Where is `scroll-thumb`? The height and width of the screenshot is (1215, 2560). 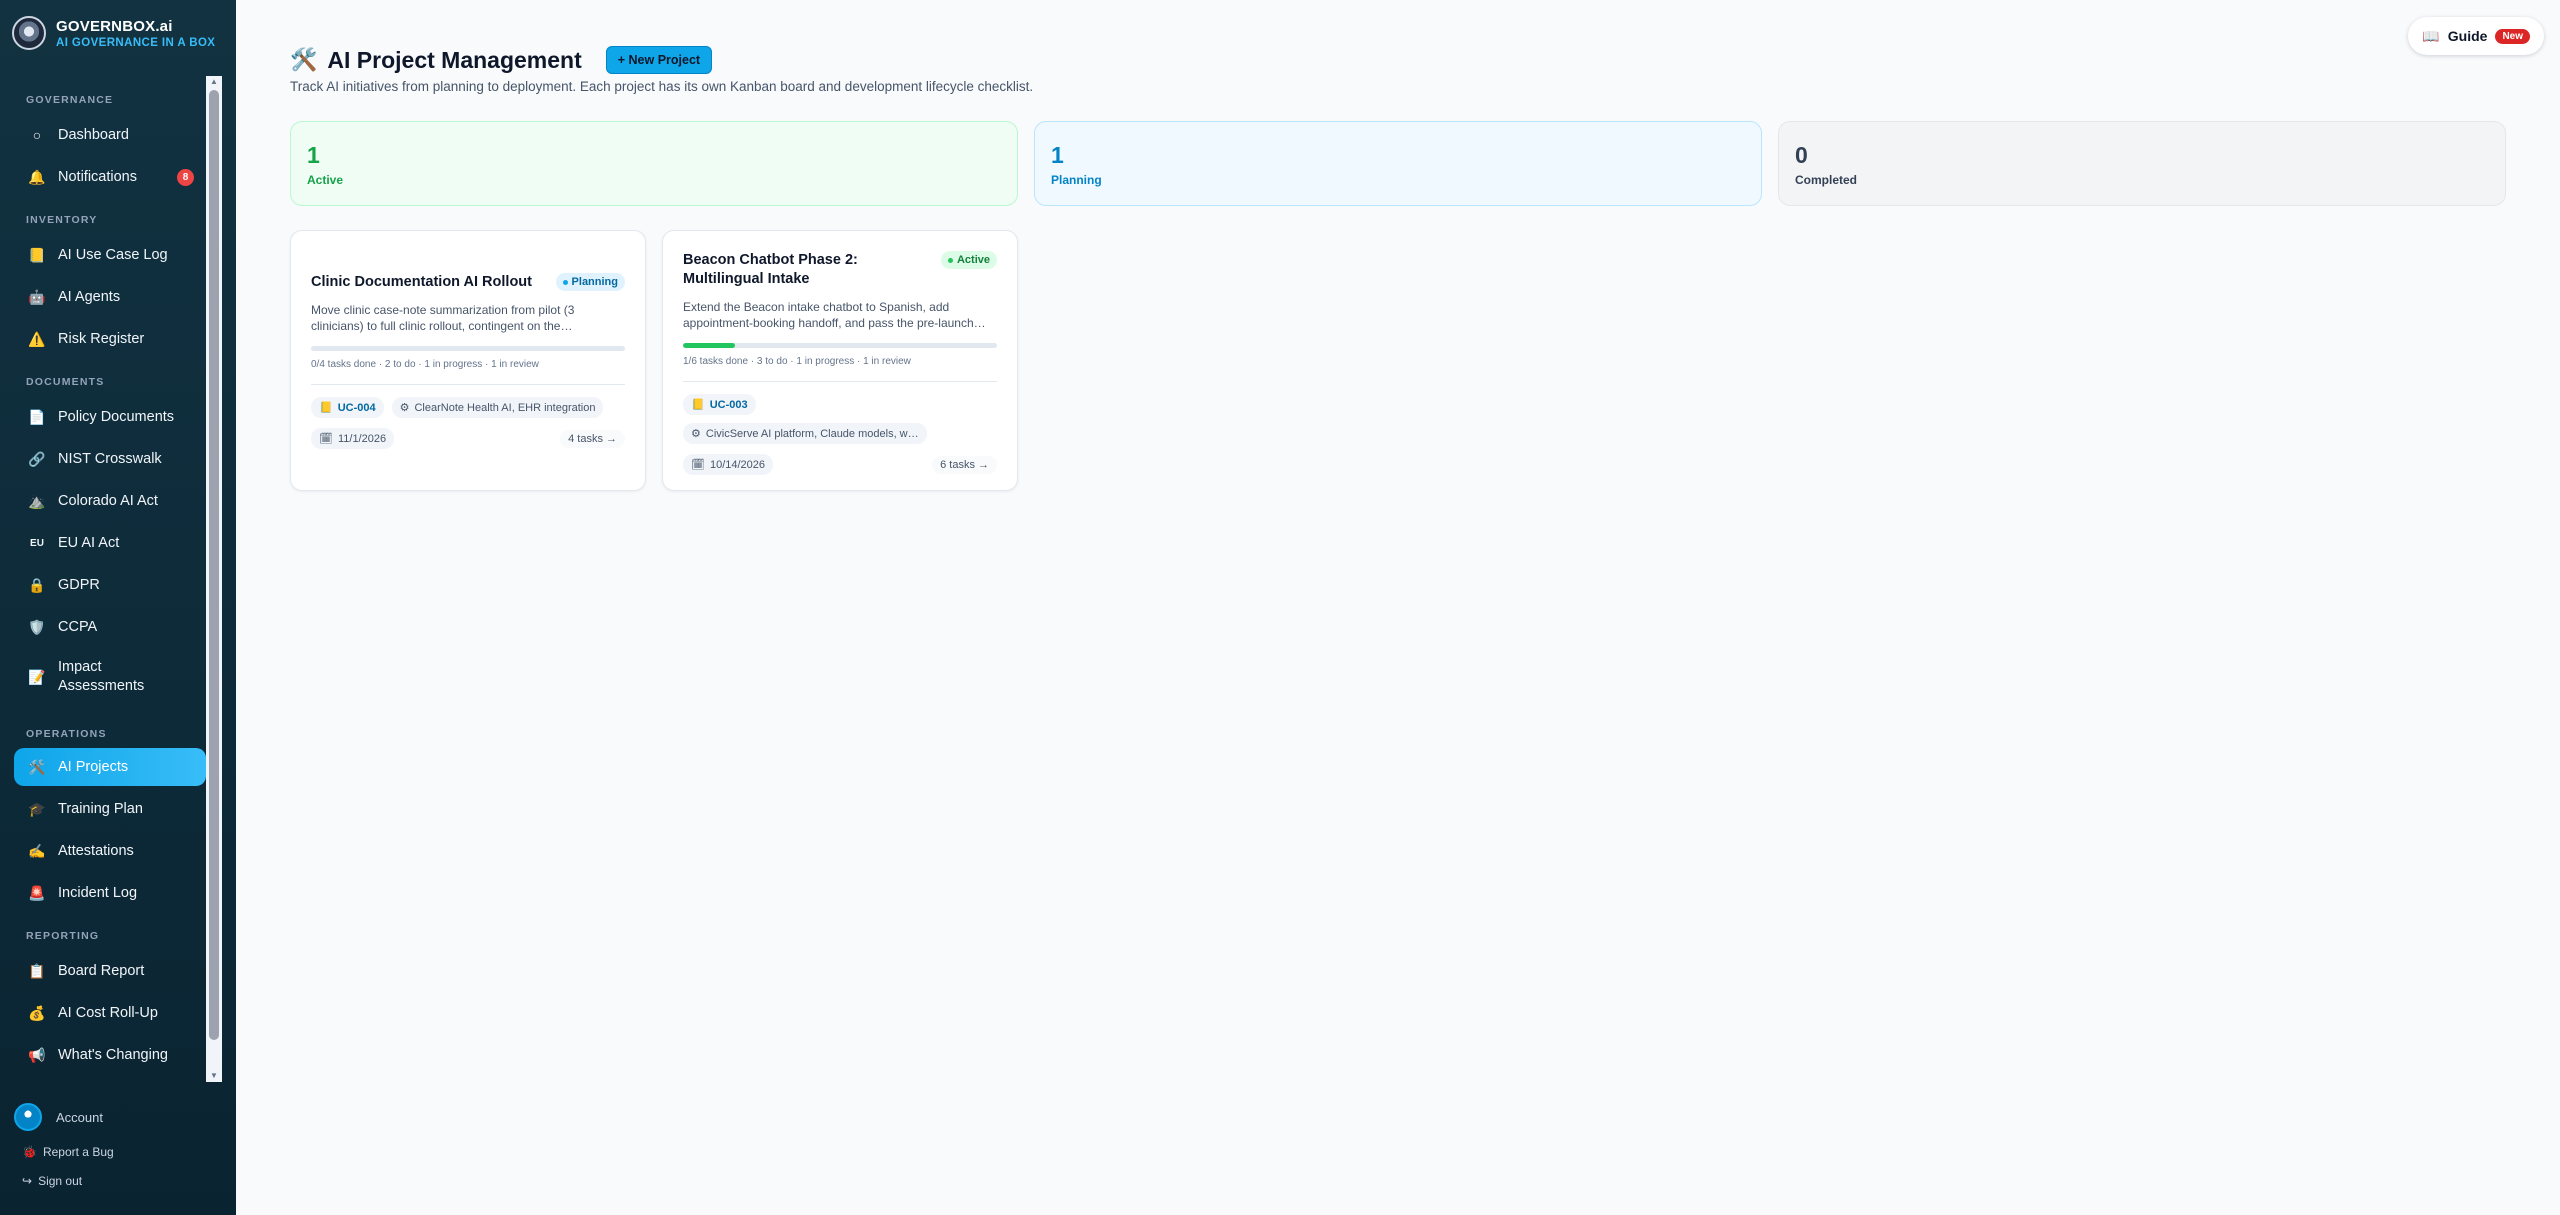 scroll-thumb is located at coordinates (214, 565).